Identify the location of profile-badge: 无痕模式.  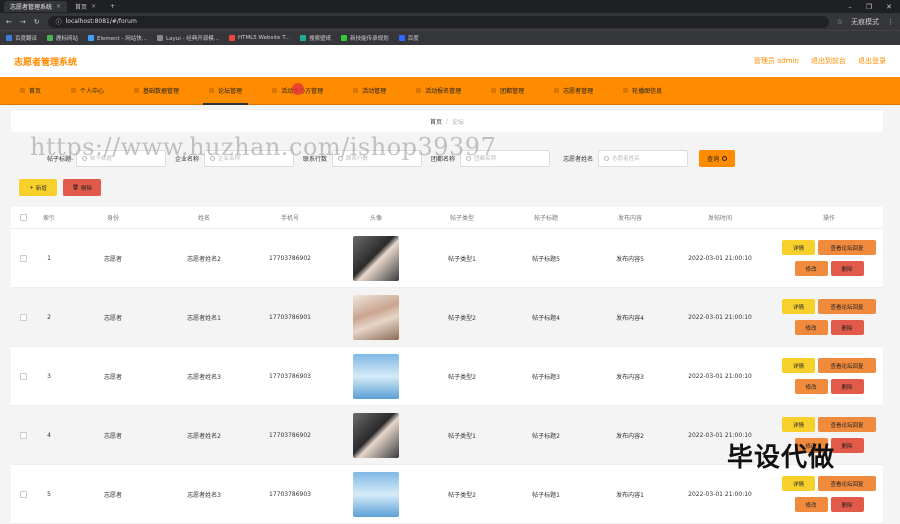
(865, 22).